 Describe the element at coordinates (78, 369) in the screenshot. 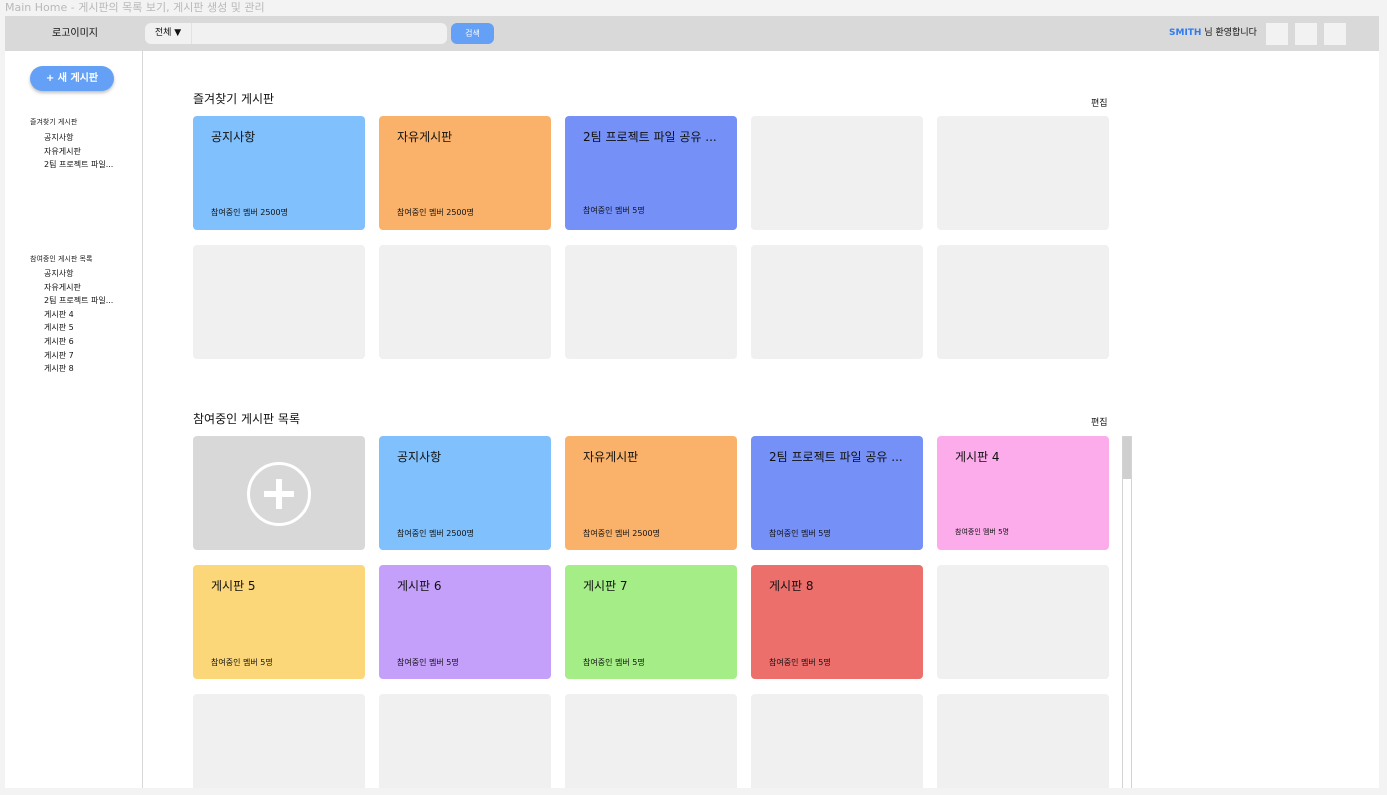

I see `sidebar-joined-item: 게시판 8` at that location.